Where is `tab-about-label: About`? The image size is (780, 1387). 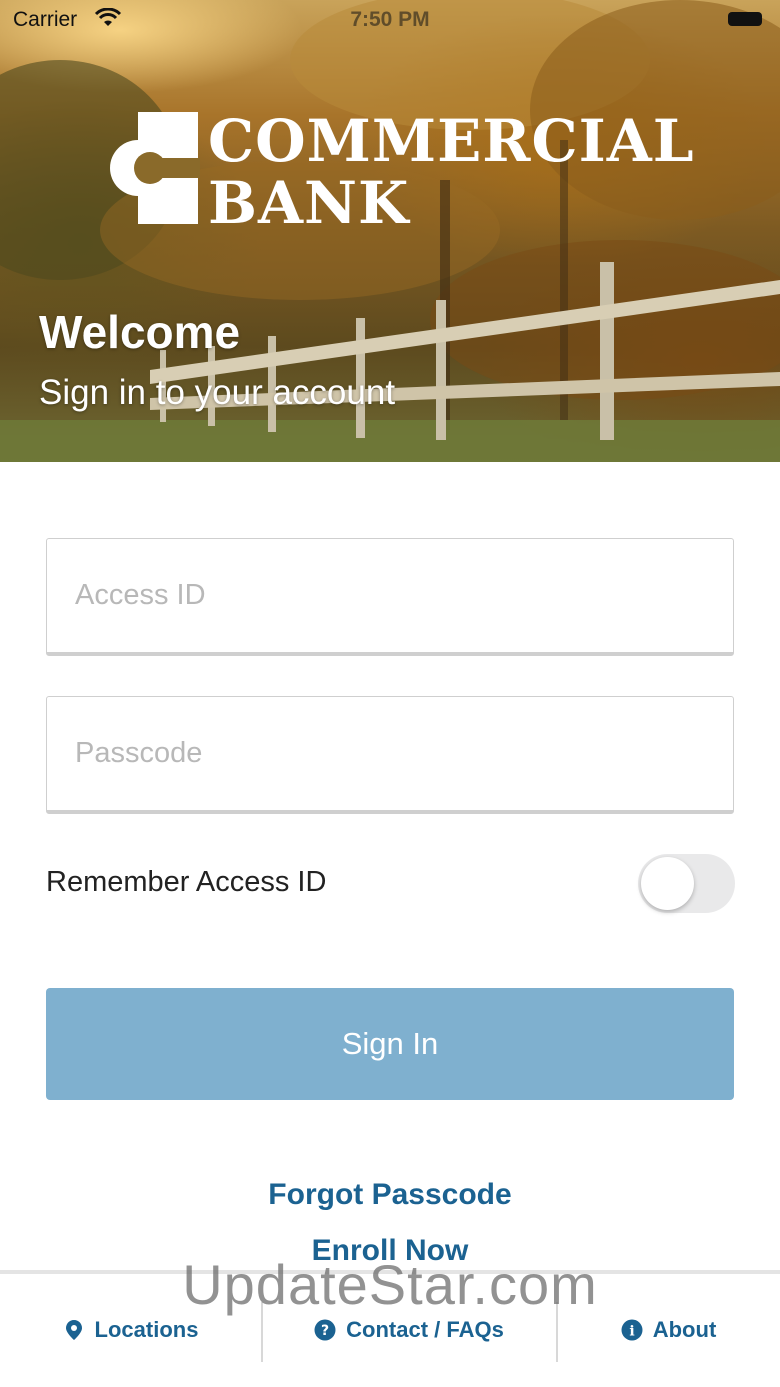 tab-about-label: About is located at coordinates (684, 1329).